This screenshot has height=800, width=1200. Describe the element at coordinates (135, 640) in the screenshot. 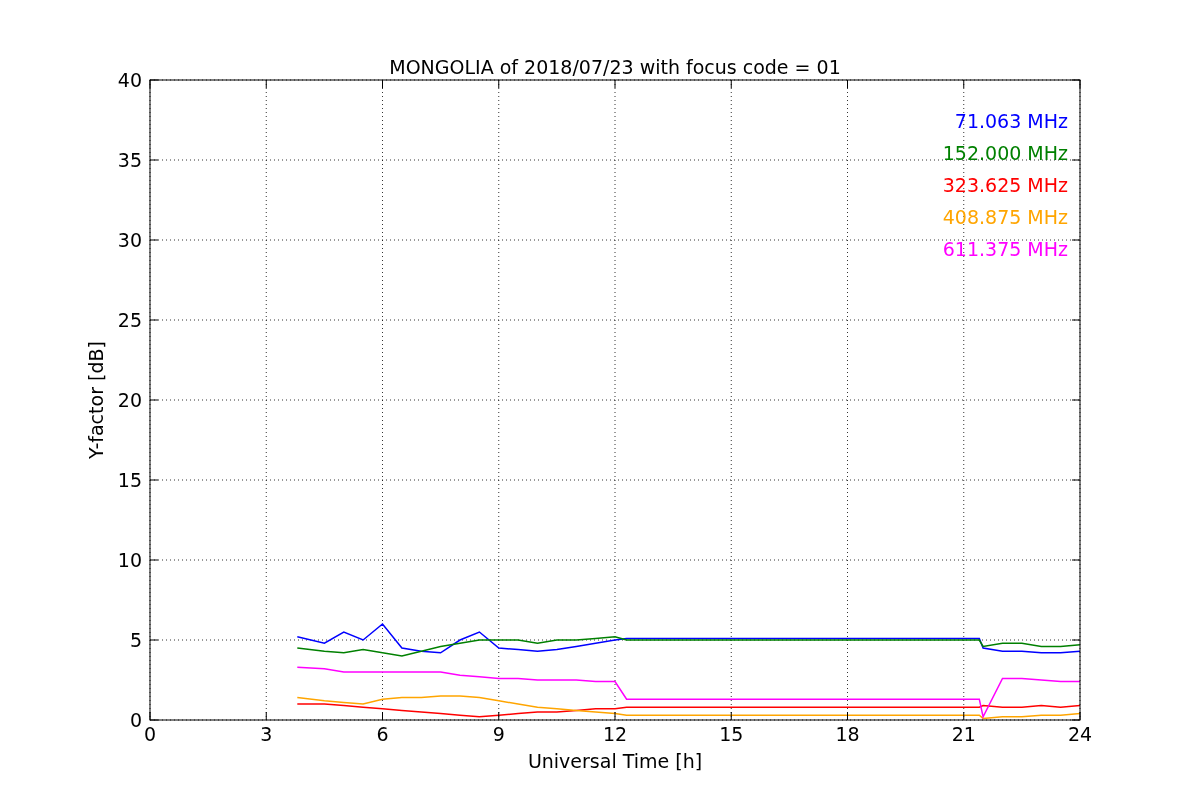

I see `tick-label: 5` at that location.